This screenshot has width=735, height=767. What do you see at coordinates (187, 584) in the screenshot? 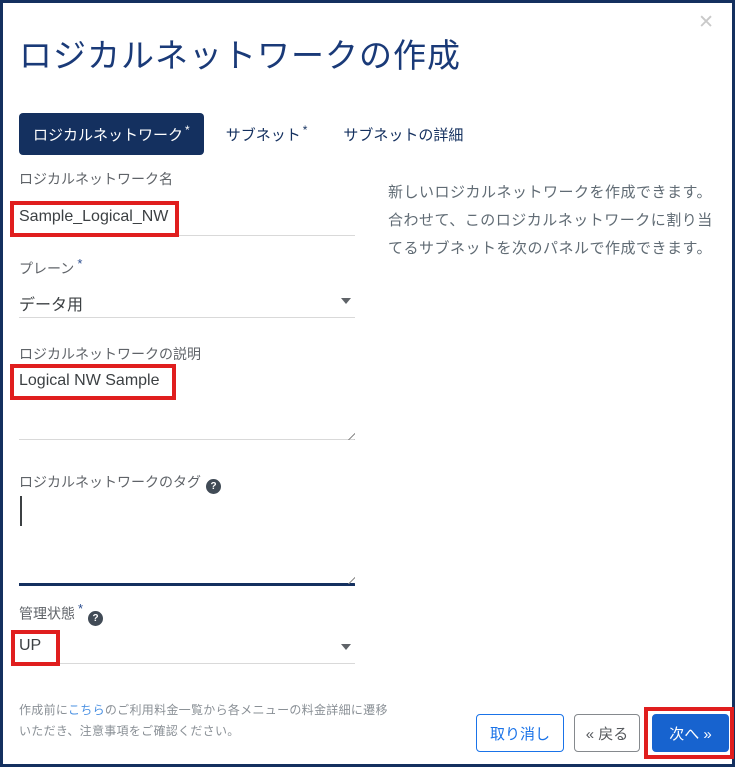
I see `tags-underline-focused` at bounding box center [187, 584].